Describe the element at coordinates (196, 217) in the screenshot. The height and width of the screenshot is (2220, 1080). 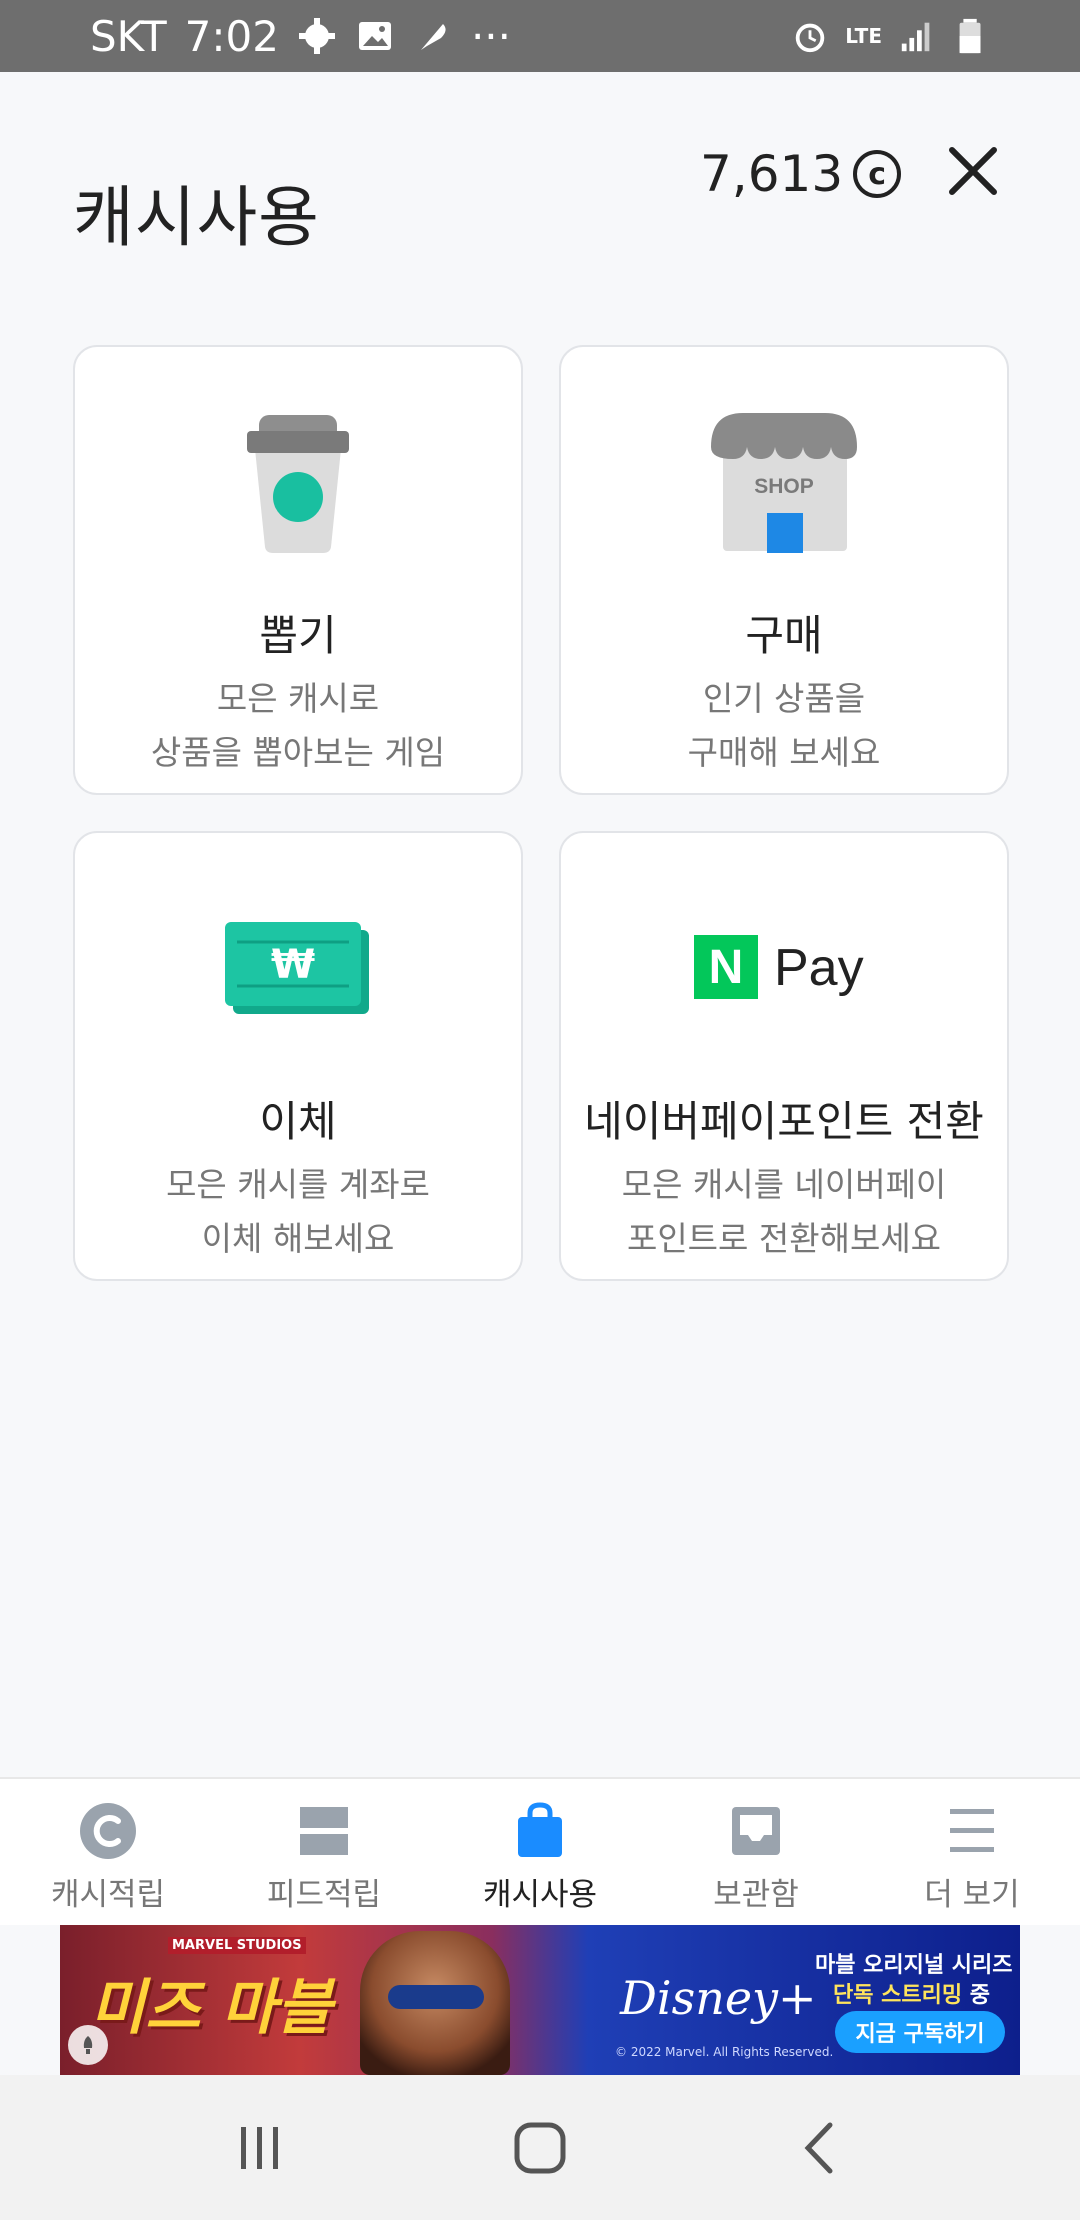
I see `page-title: 캐시사용` at that location.